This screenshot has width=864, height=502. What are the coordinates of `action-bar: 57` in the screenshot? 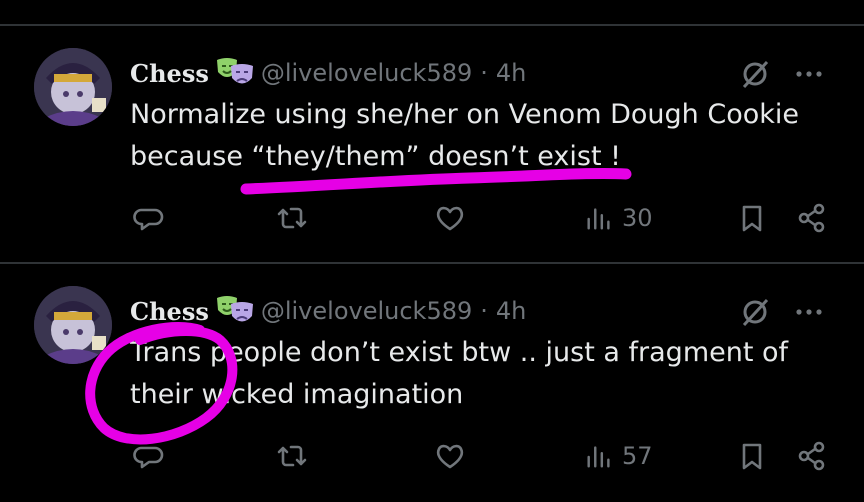 It's located at (432, 456).